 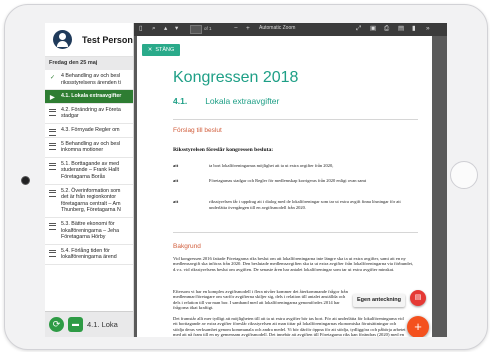 What do you see at coordinates (464, 175) in the screenshot?
I see `home-button` at bounding box center [464, 175].